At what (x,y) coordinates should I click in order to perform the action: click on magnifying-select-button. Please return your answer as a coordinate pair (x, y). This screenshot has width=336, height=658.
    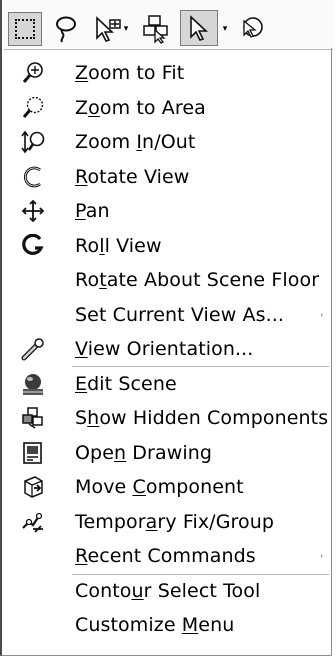
    Looking at the image, I should click on (253, 29).